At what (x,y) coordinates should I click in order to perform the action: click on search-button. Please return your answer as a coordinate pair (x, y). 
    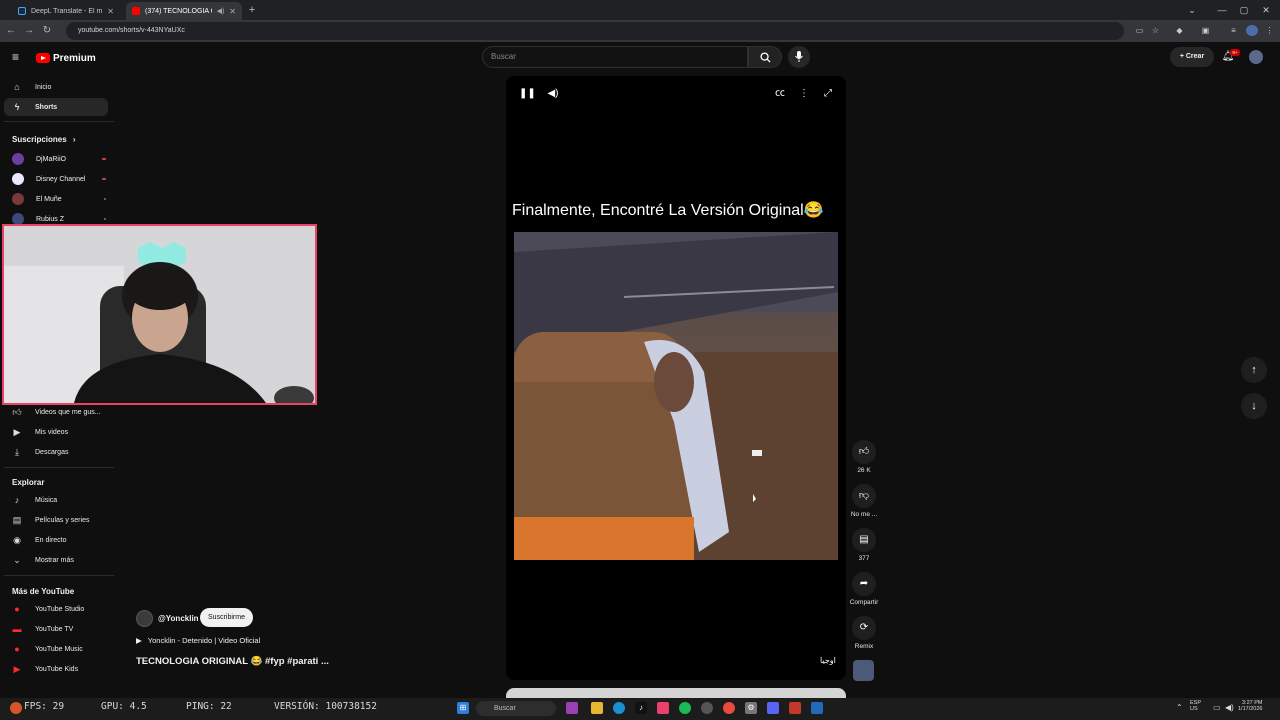
    Looking at the image, I should click on (765, 57).